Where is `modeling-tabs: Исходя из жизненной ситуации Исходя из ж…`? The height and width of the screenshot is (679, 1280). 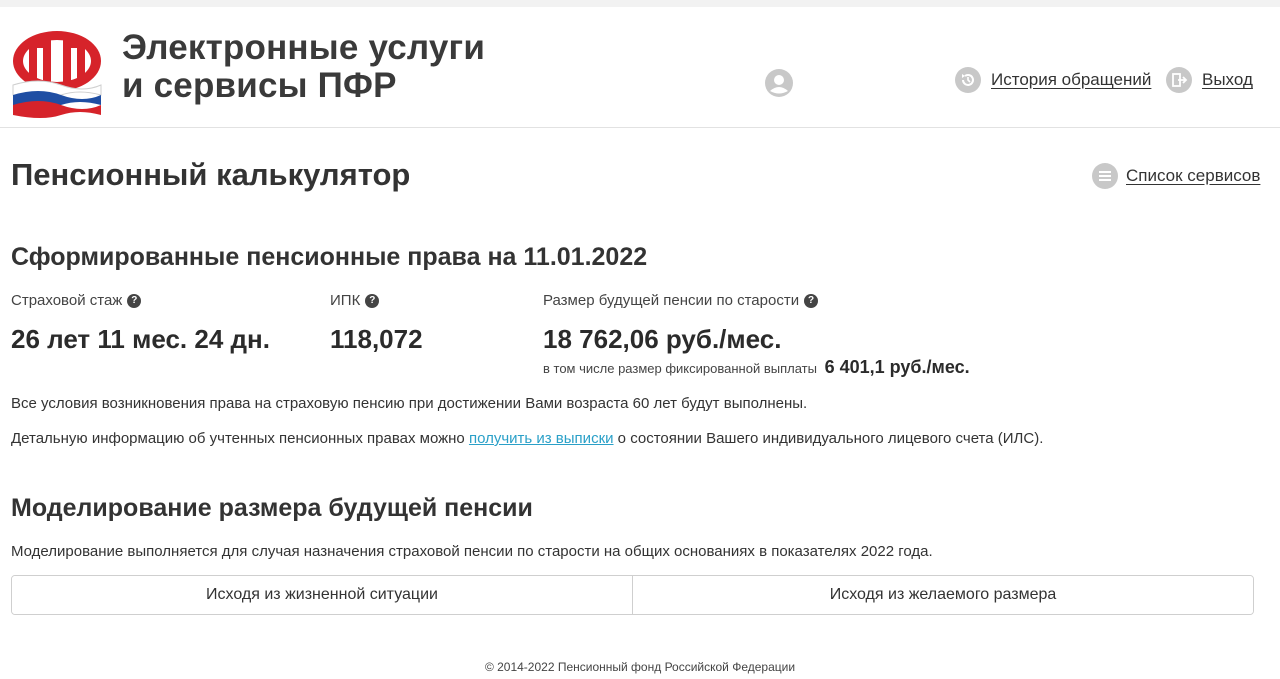 modeling-tabs: Исходя из жизненной ситуации Исходя из ж… is located at coordinates (632, 595).